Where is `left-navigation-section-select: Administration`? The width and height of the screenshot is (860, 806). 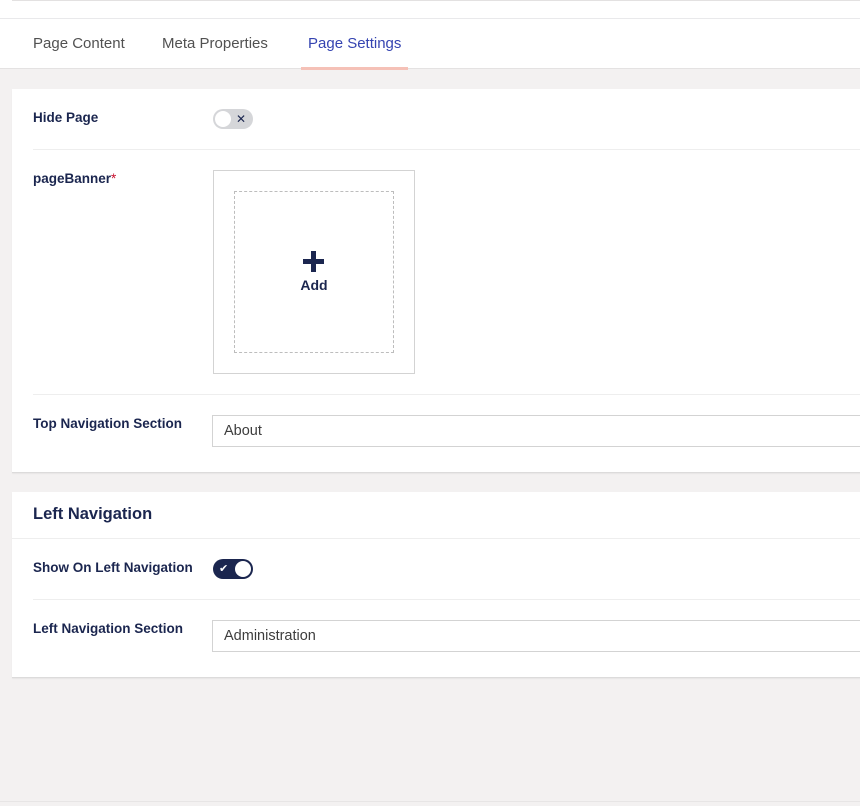 left-navigation-section-select: Administration is located at coordinates (536, 636).